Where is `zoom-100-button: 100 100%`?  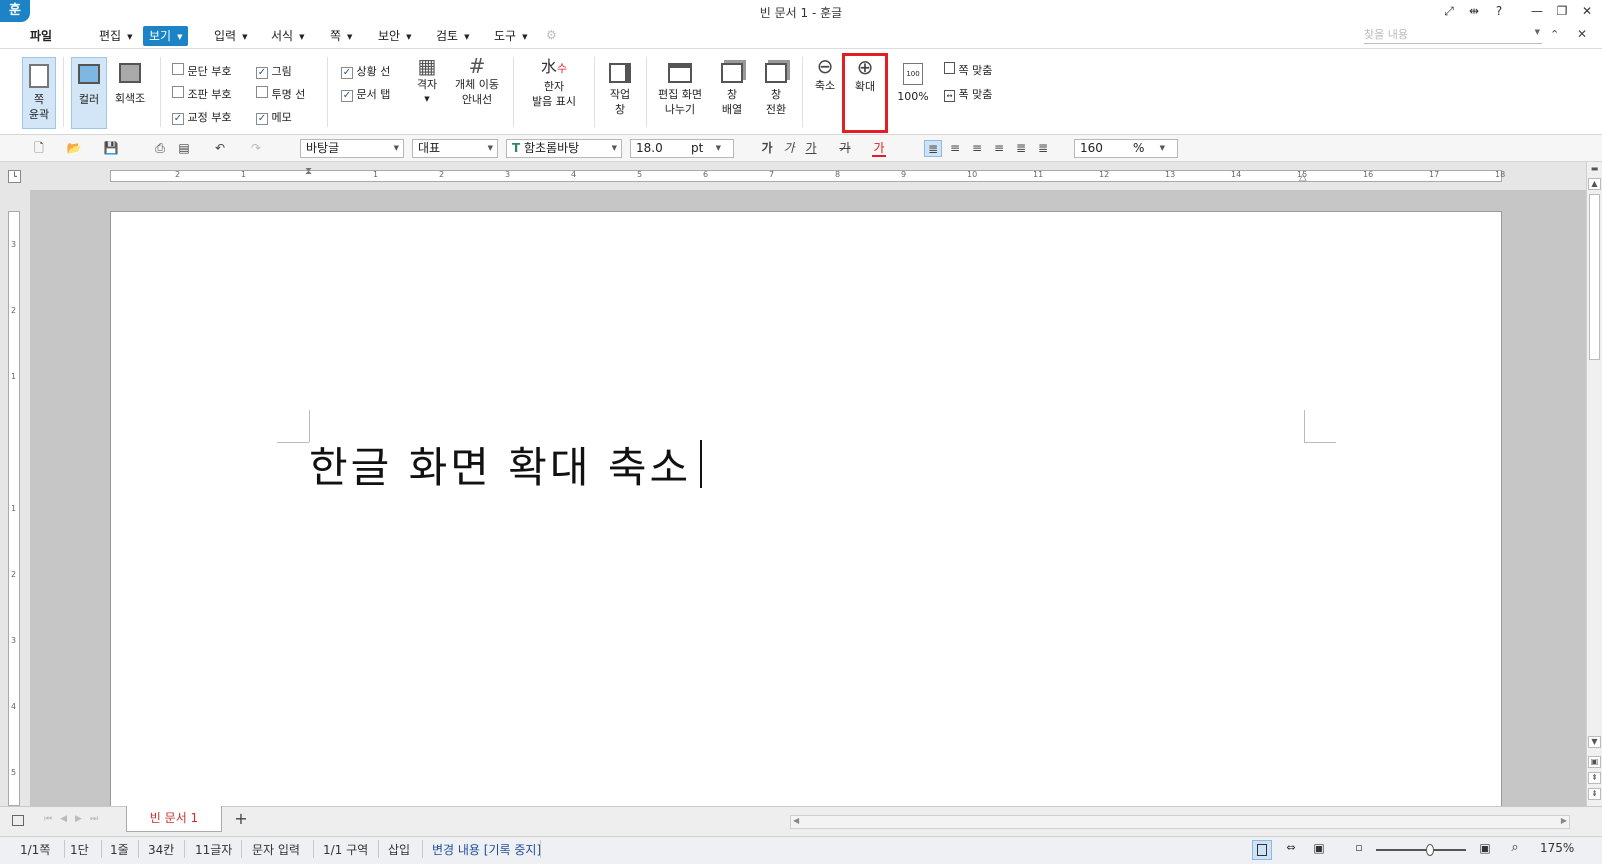
zoom-100-button: 100 100% is located at coordinates (913, 87).